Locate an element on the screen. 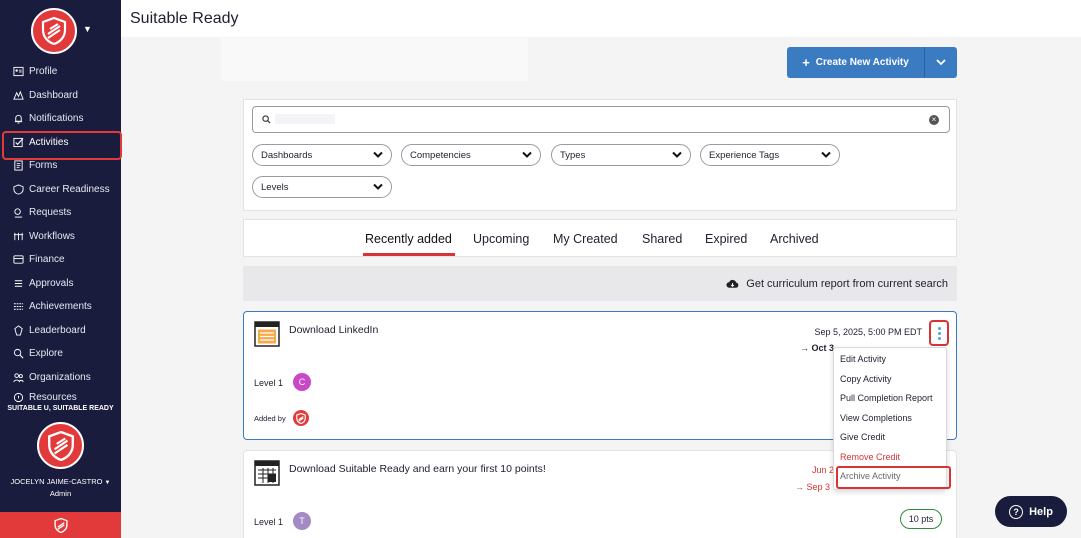 Image resolution: width=1081 pixels, height=538 pixels. user-name-text: JOCELYN JAIME-CASTRO is located at coordinates (56, 481).